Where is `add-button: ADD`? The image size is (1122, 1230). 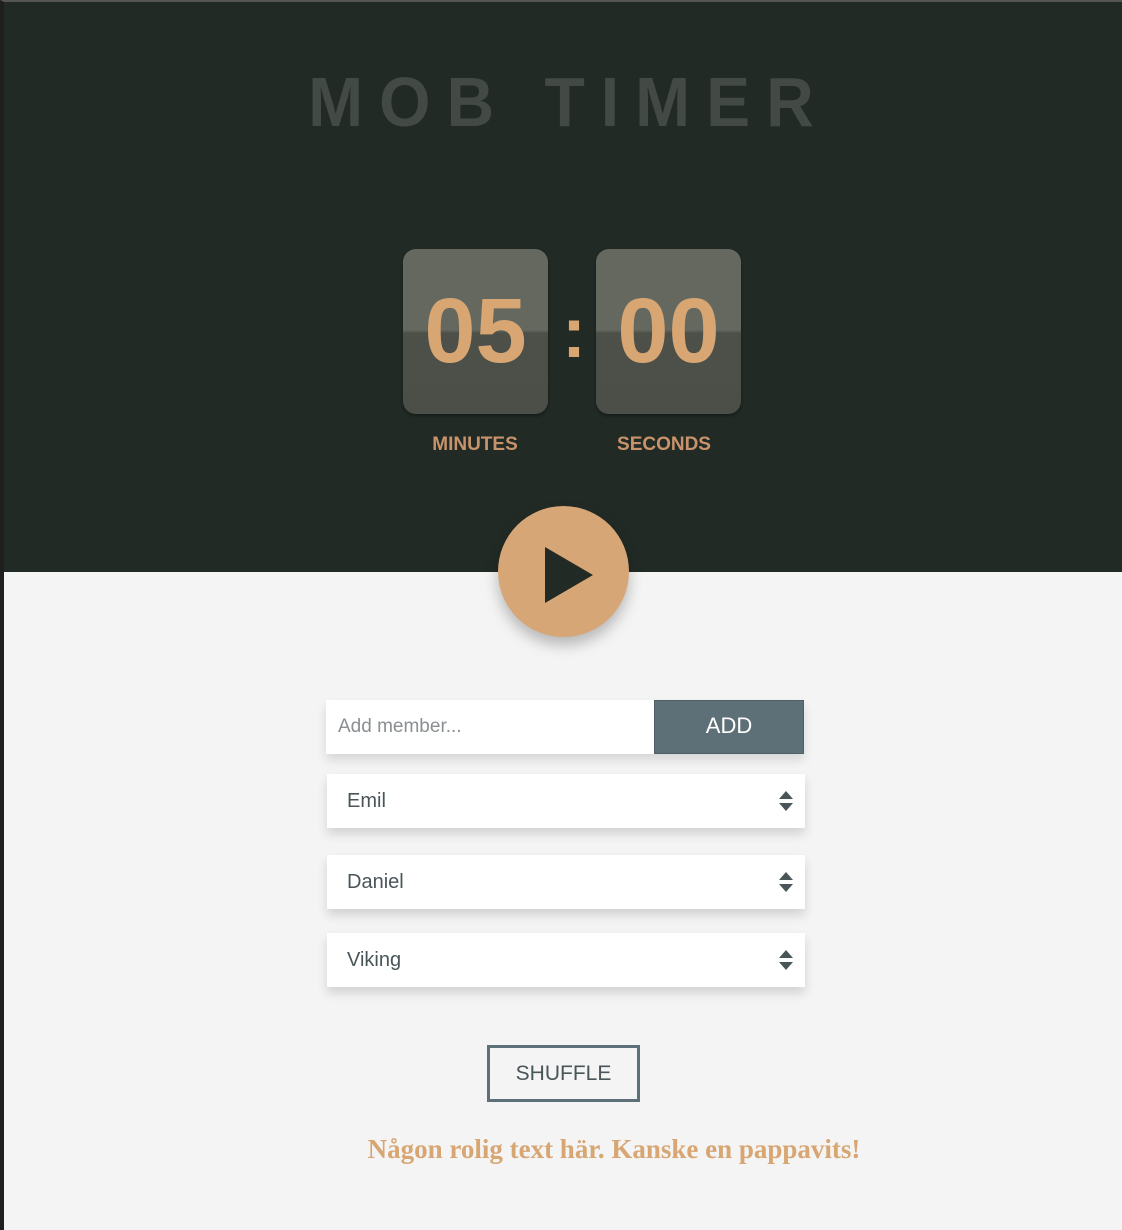 add-button: ADD is located at coordinates (729, 727).